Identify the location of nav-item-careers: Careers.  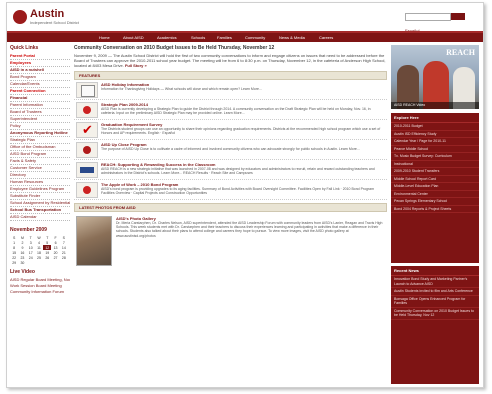
(326, 37).